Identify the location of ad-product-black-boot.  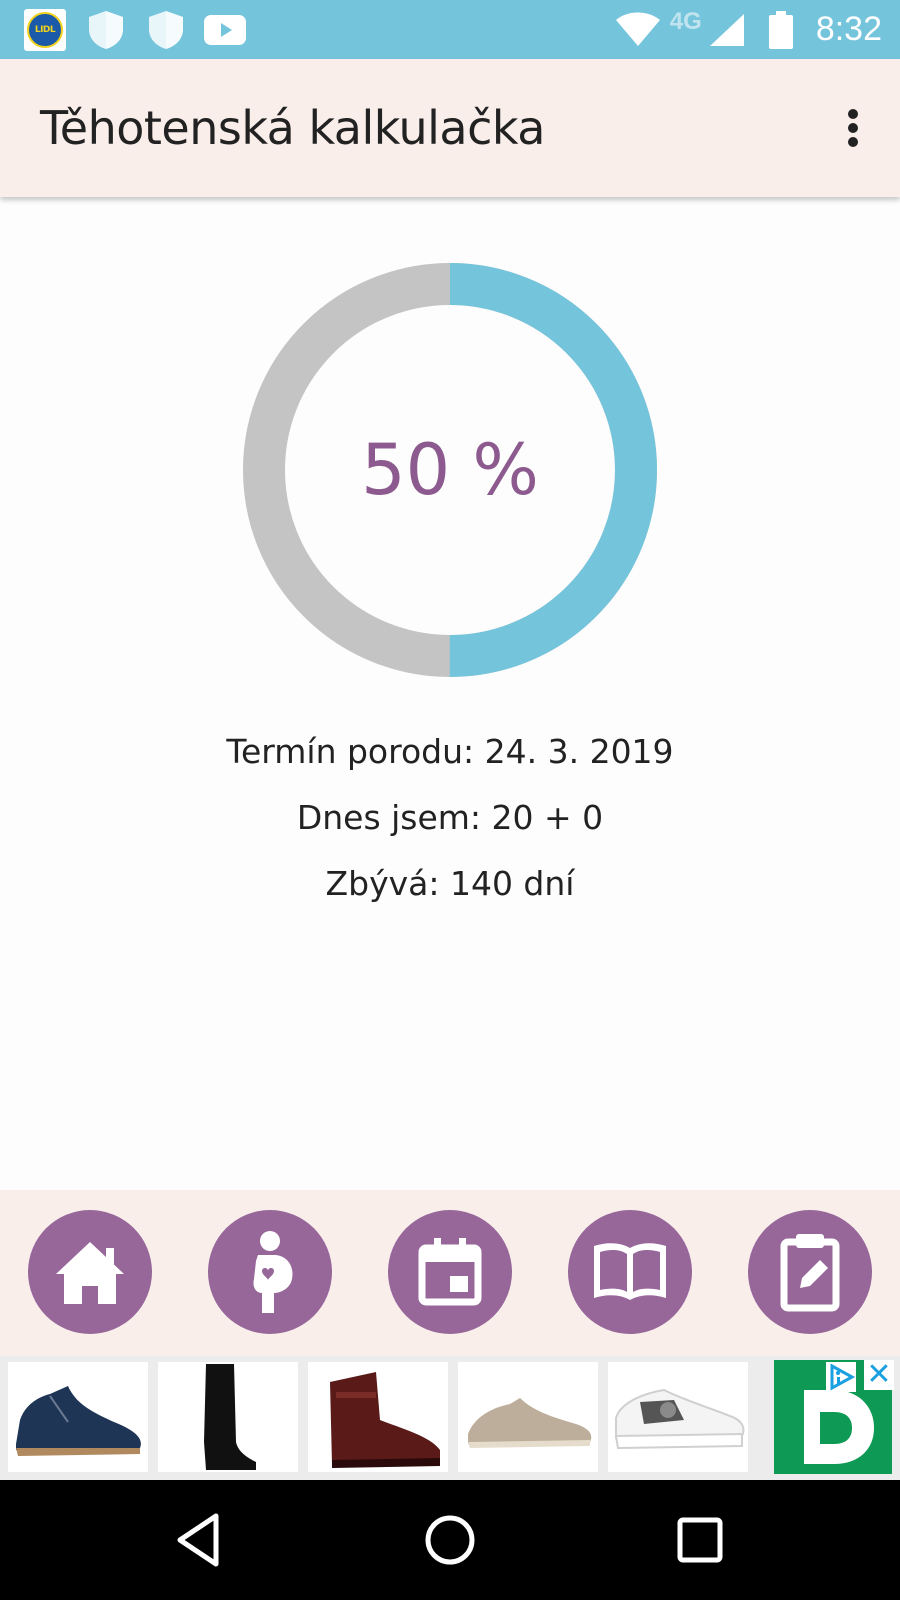
(228, 1417).